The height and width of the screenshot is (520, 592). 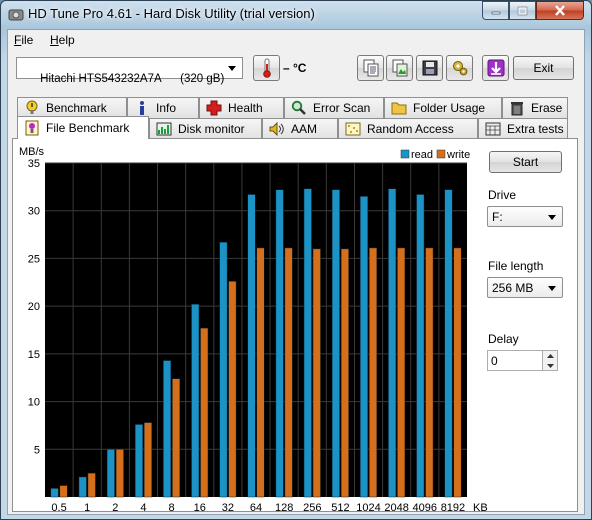 I want to click on options-button, so click(x=459, y=68).